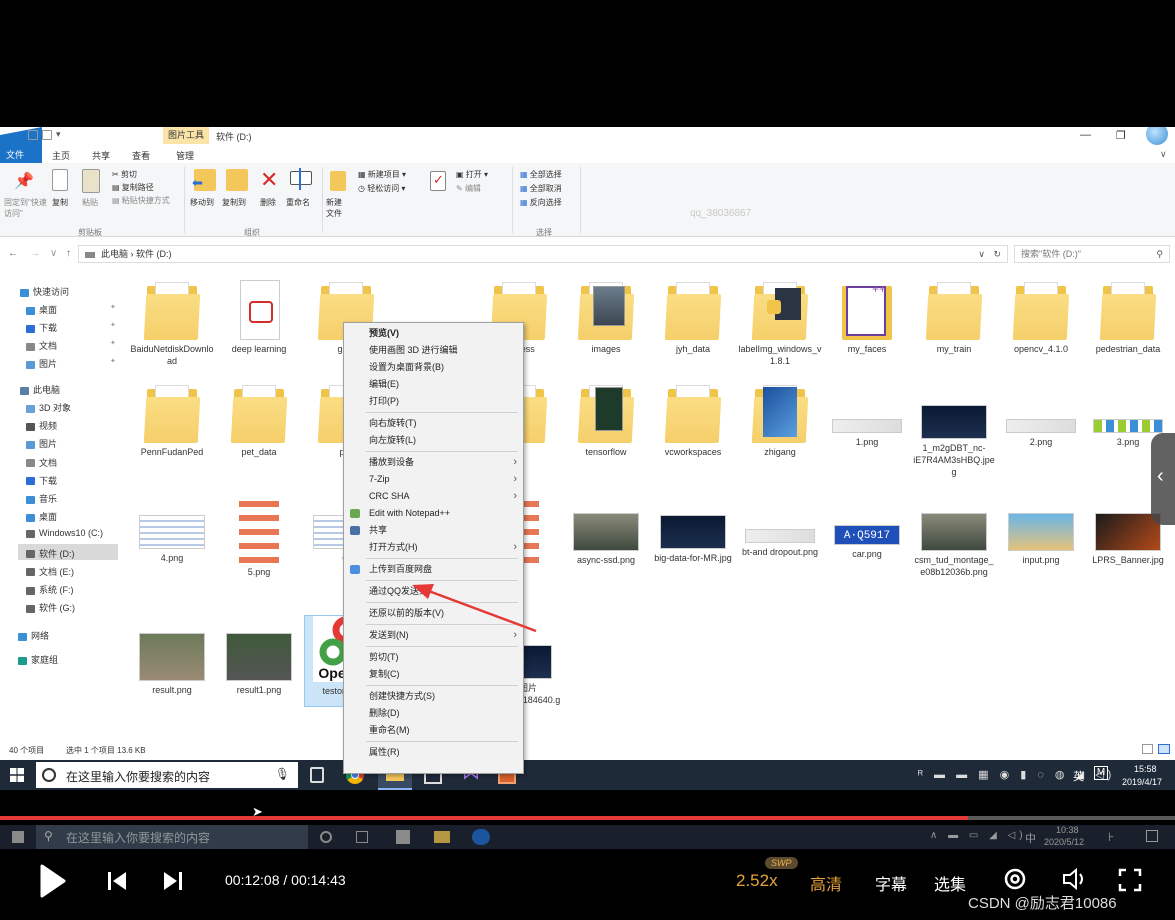  Describe the element at coordinates (24, 180) in the screenshot. I see `pin-icon: 📌` at that location.